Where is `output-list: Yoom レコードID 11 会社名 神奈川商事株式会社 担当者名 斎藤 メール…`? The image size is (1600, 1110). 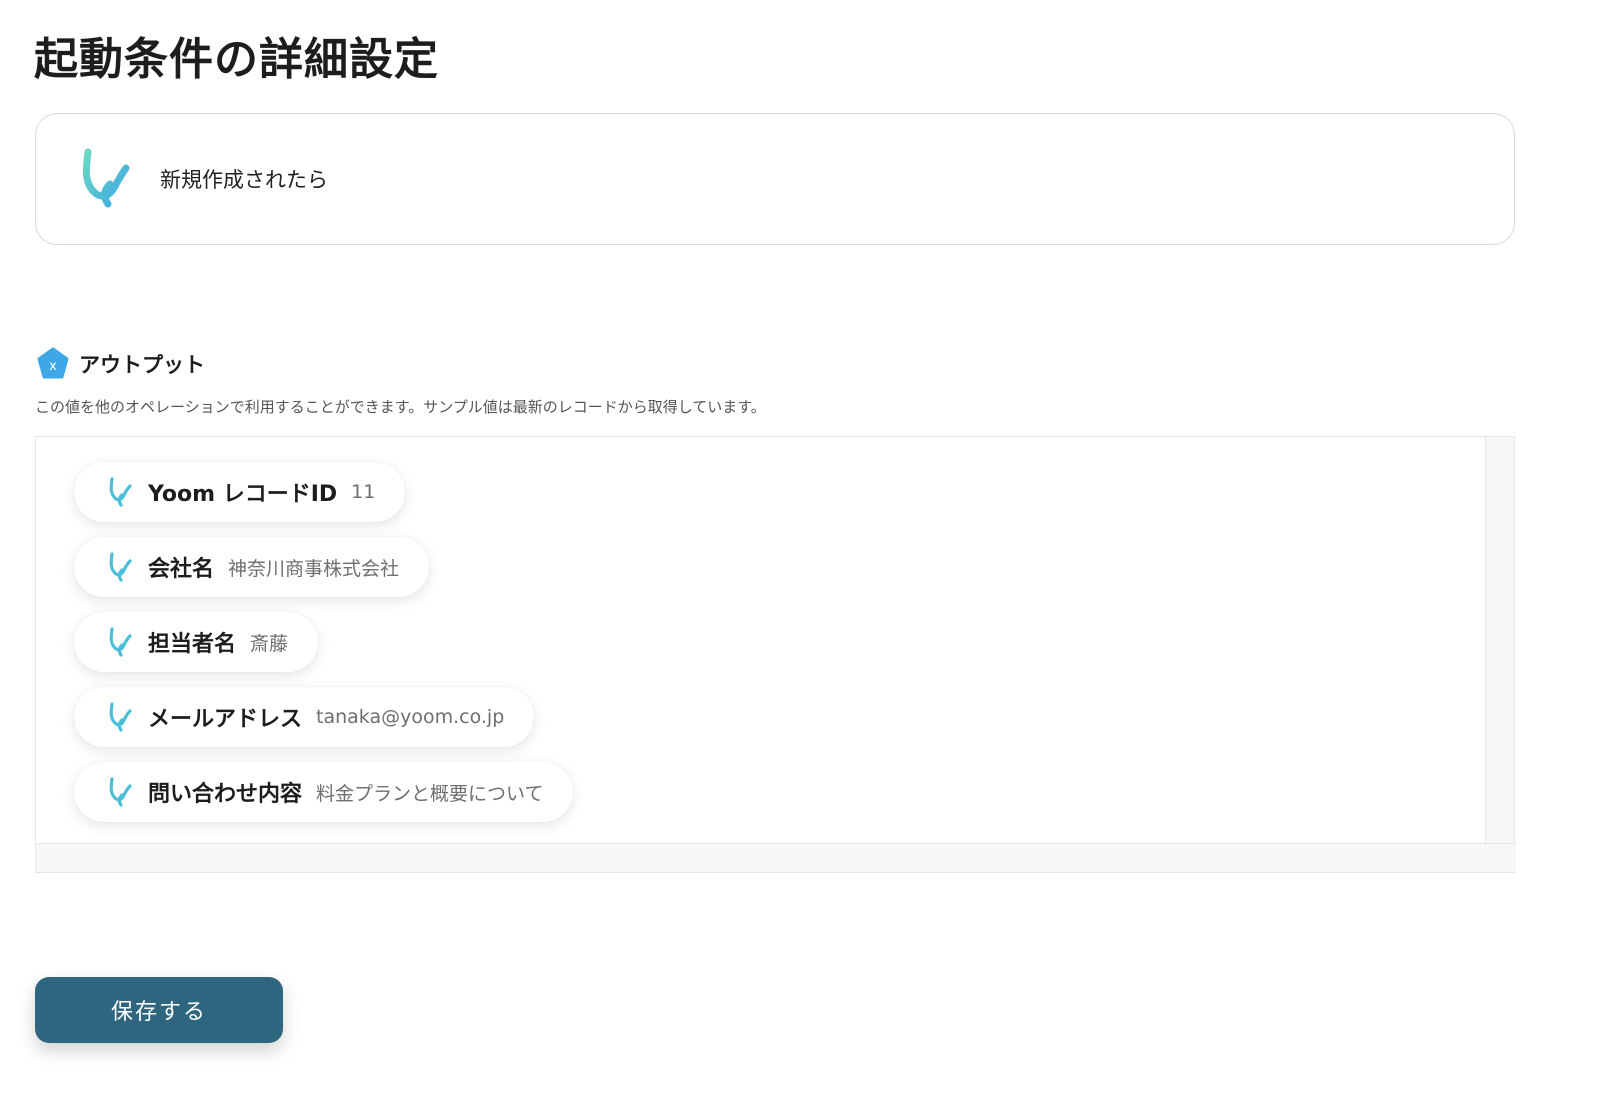
output-list: Yoom レコードID 11 会社名 神奈川商事株式会社 担当者名 斎藤 メール… is located at coordinates (324, 649).